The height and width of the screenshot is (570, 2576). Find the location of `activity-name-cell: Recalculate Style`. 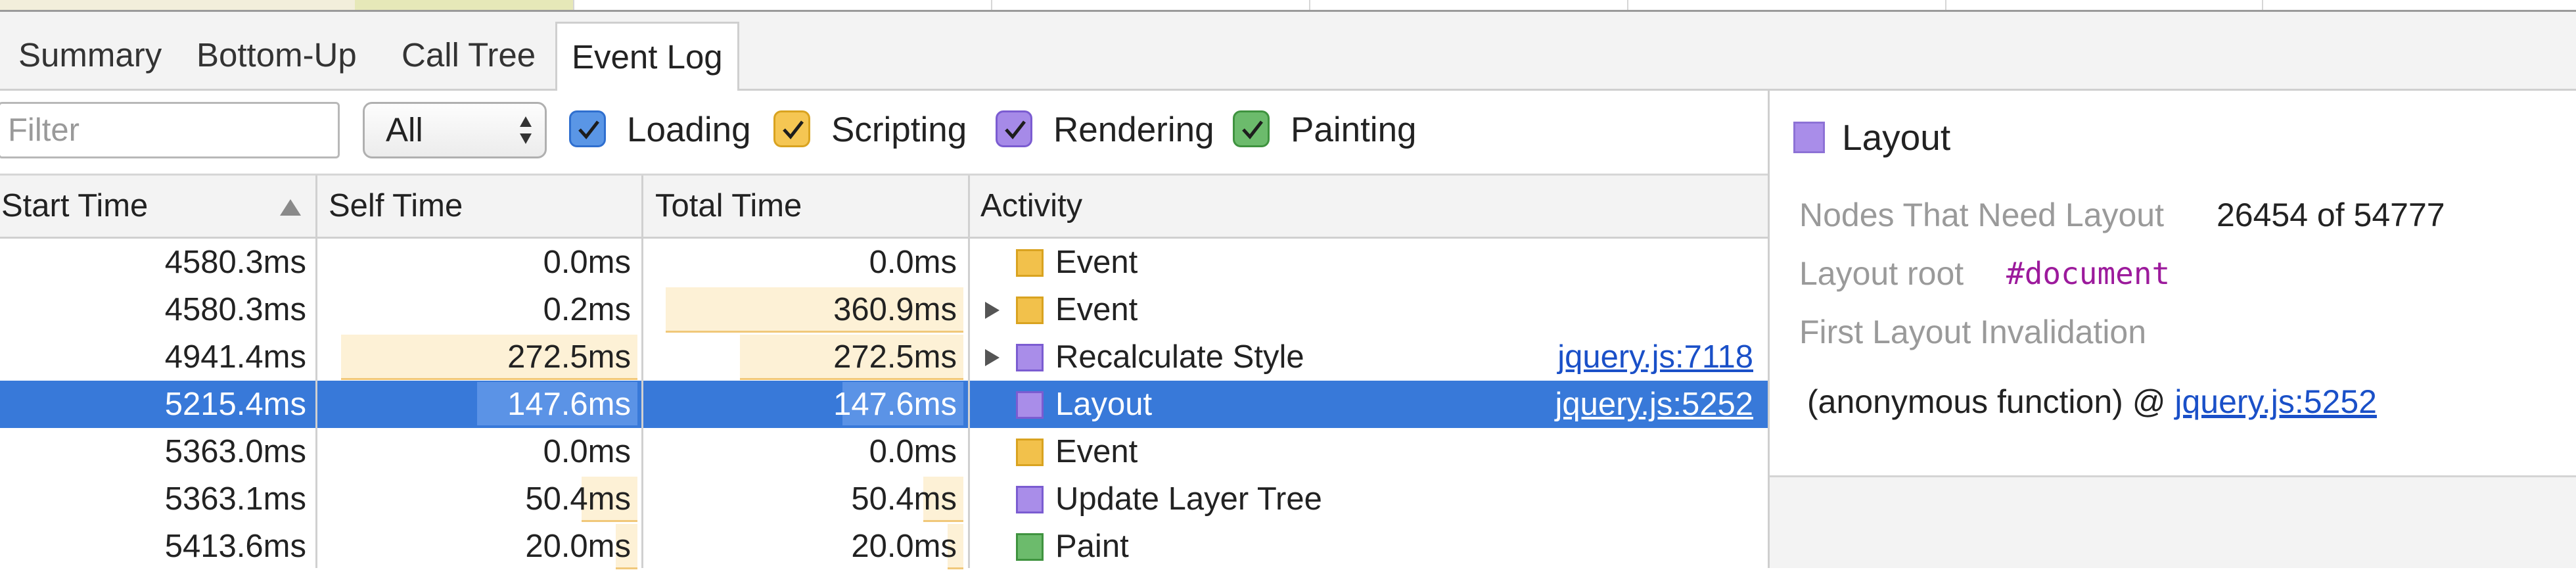

activity-name-cell: Recalculate Style is located at coordinates (1179, 357).